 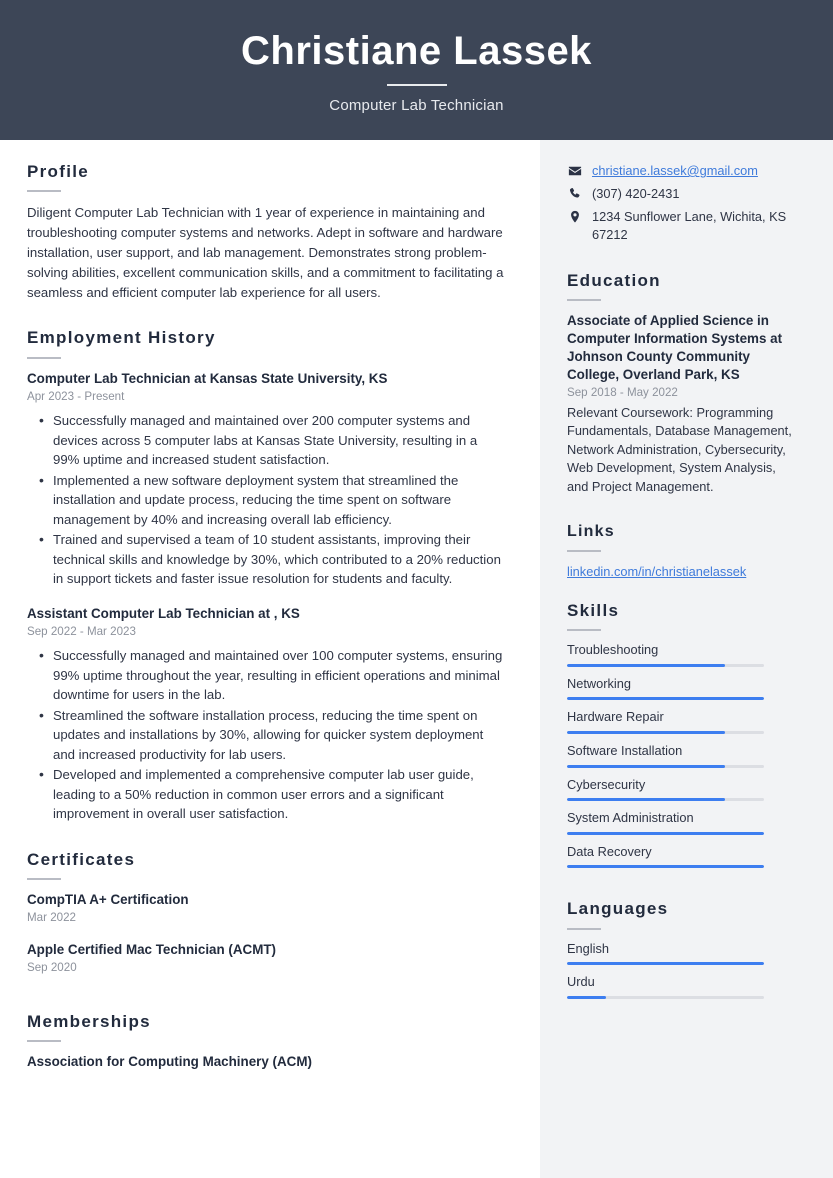 What do you see at coordinates (587, 998) in the screenshot?
I see `language-bar-fill` at bounding box center [587, 998].